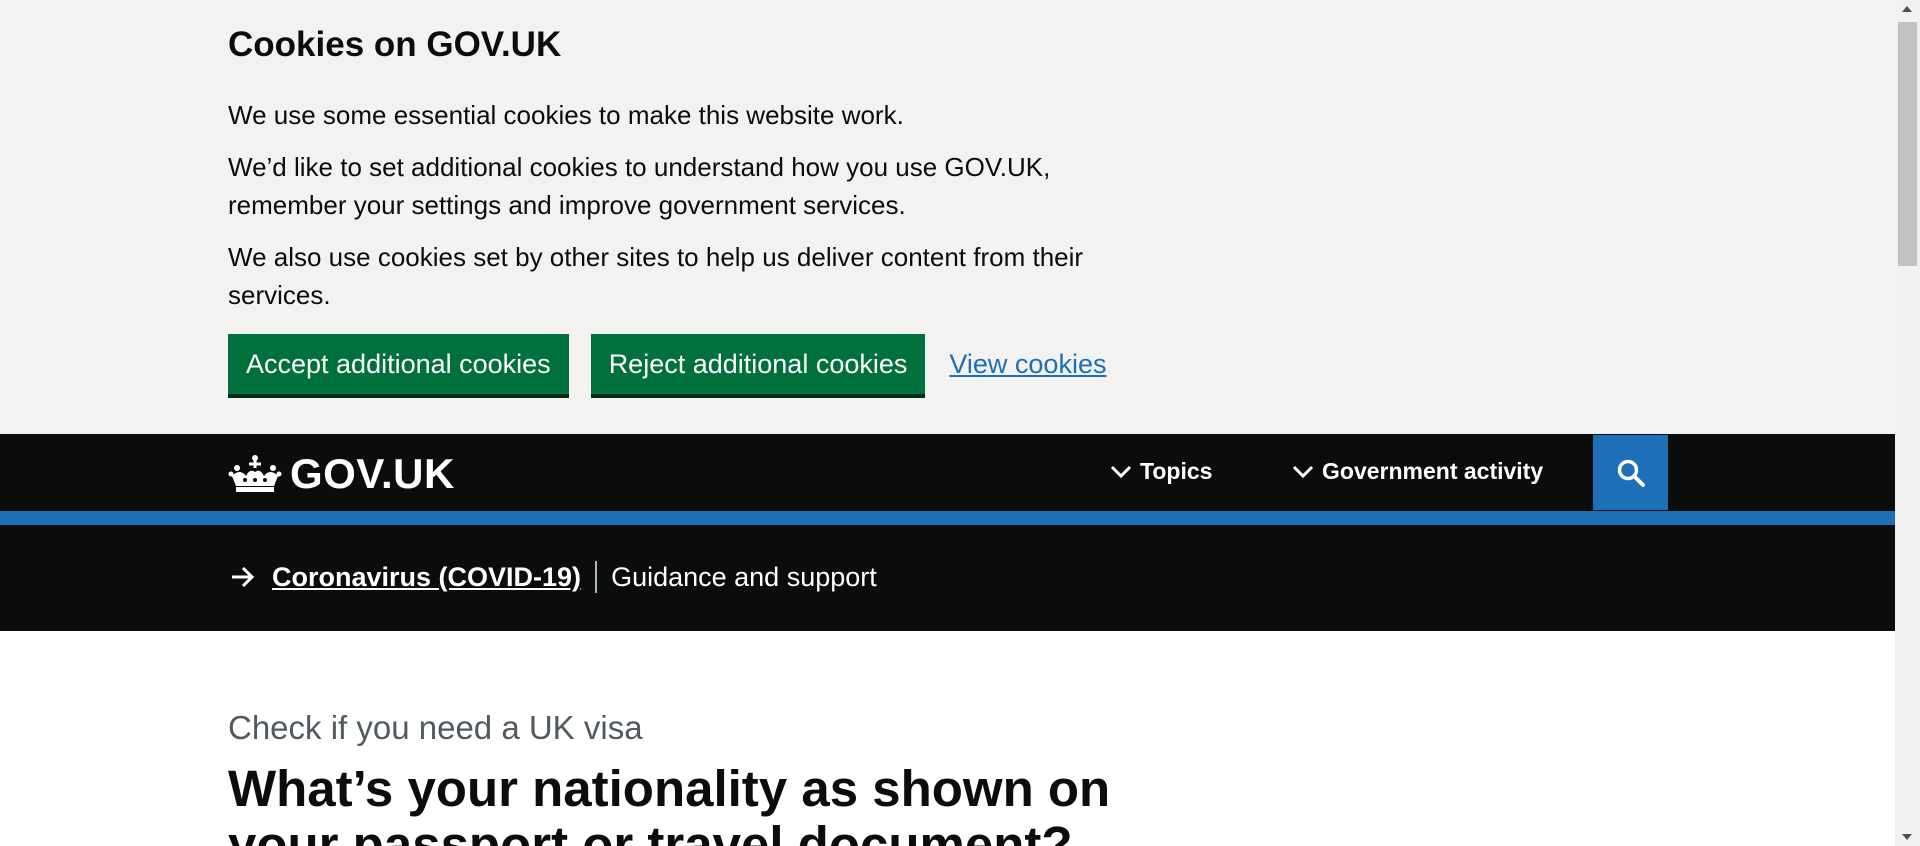 Image resolution: width=1920 pixels, height=846 pixels. Describe the element at coordinates (398, 364) in the screenshot. I see `accept-cookies-button: Accept additional cookies` at that location.